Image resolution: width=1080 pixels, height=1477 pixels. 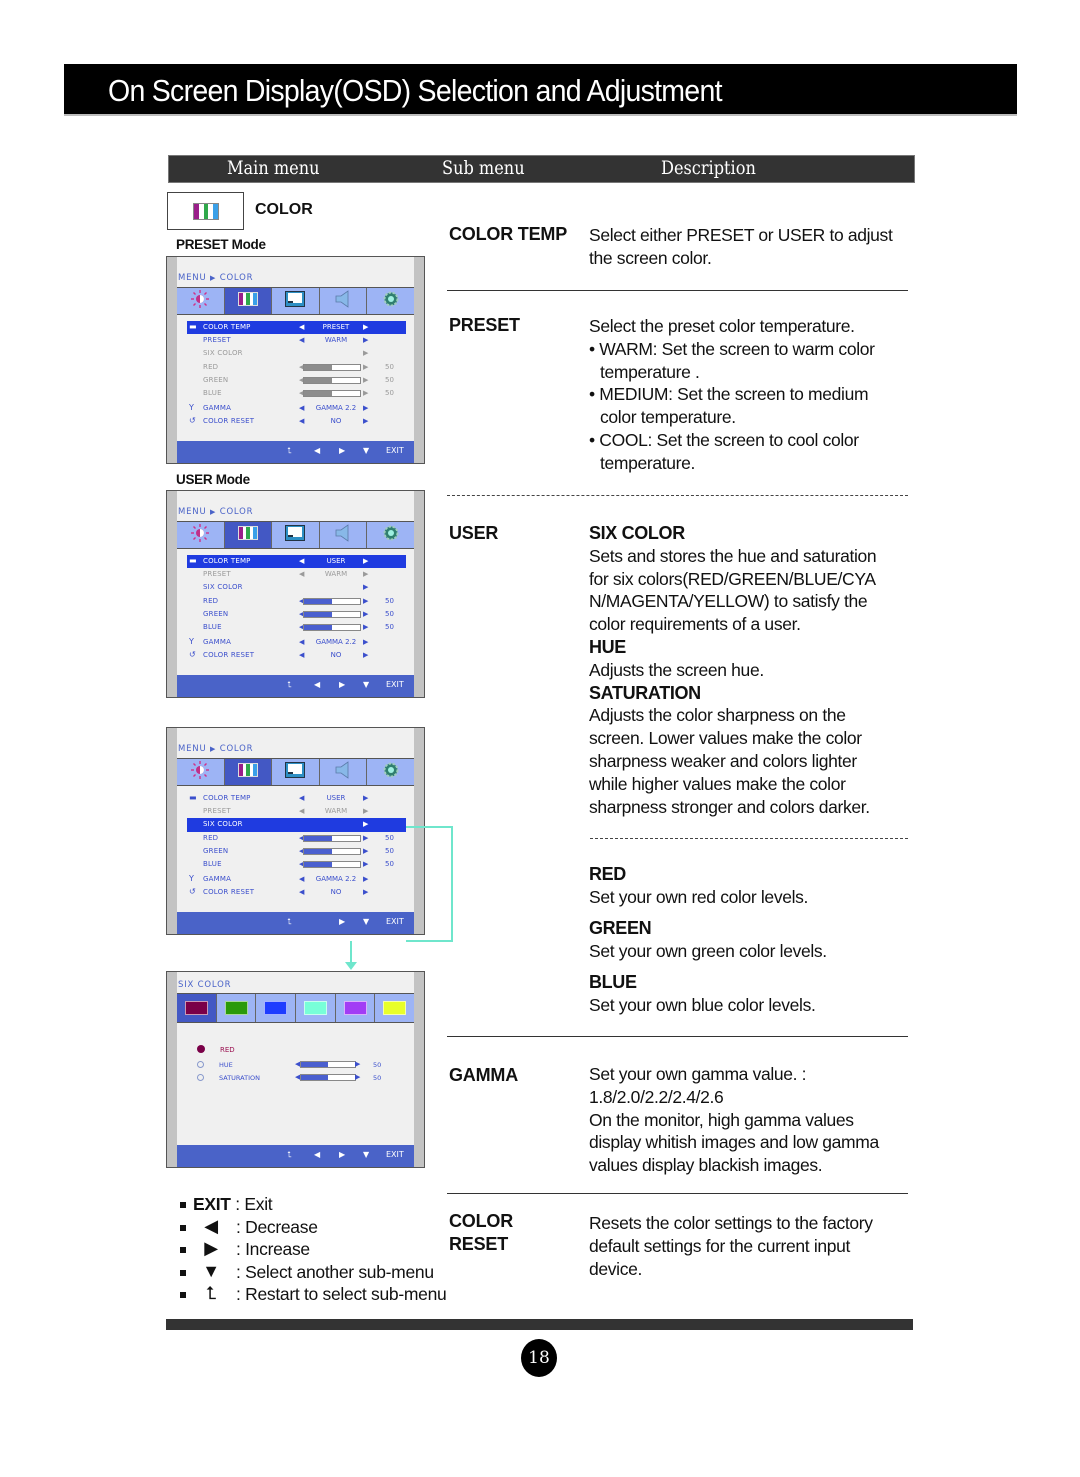 What do you see at coordinates (201, 535) in the screenshot?
I see `osd-tab-picture` at bounding box center [201, 535].